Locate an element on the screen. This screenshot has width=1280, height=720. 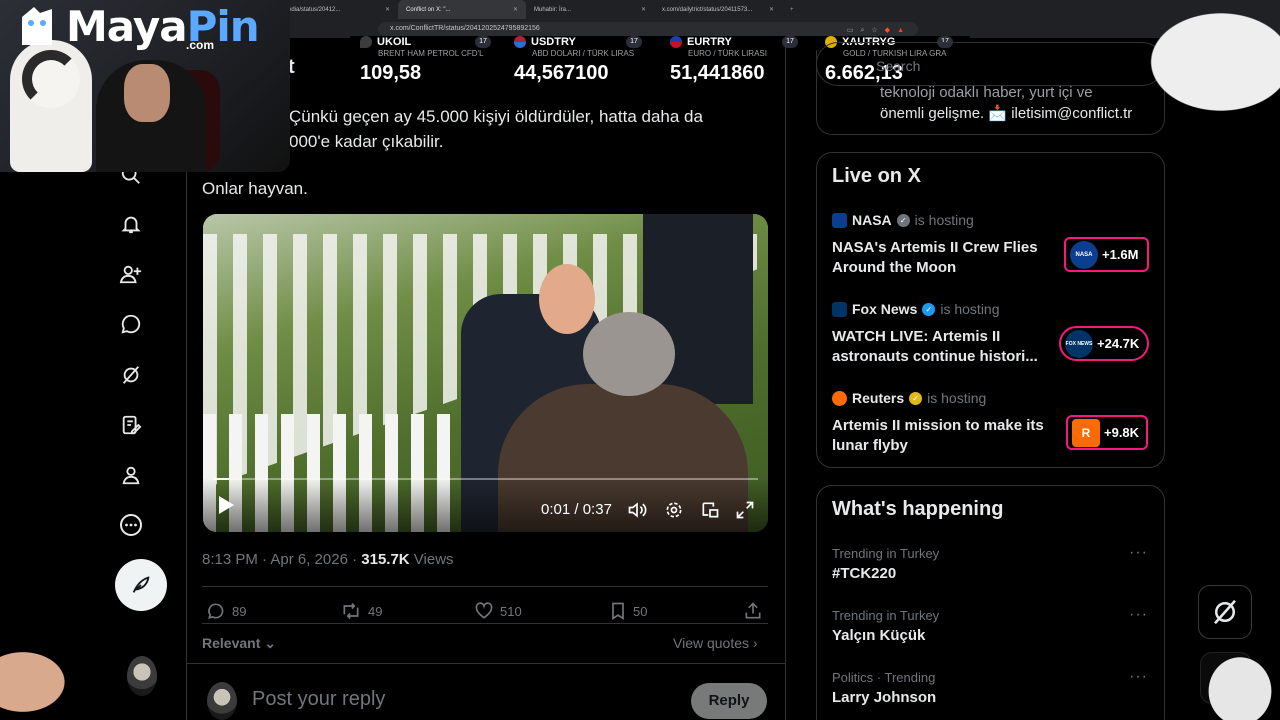
listener-count: +9.8K is located at coordinates (1122, 432).